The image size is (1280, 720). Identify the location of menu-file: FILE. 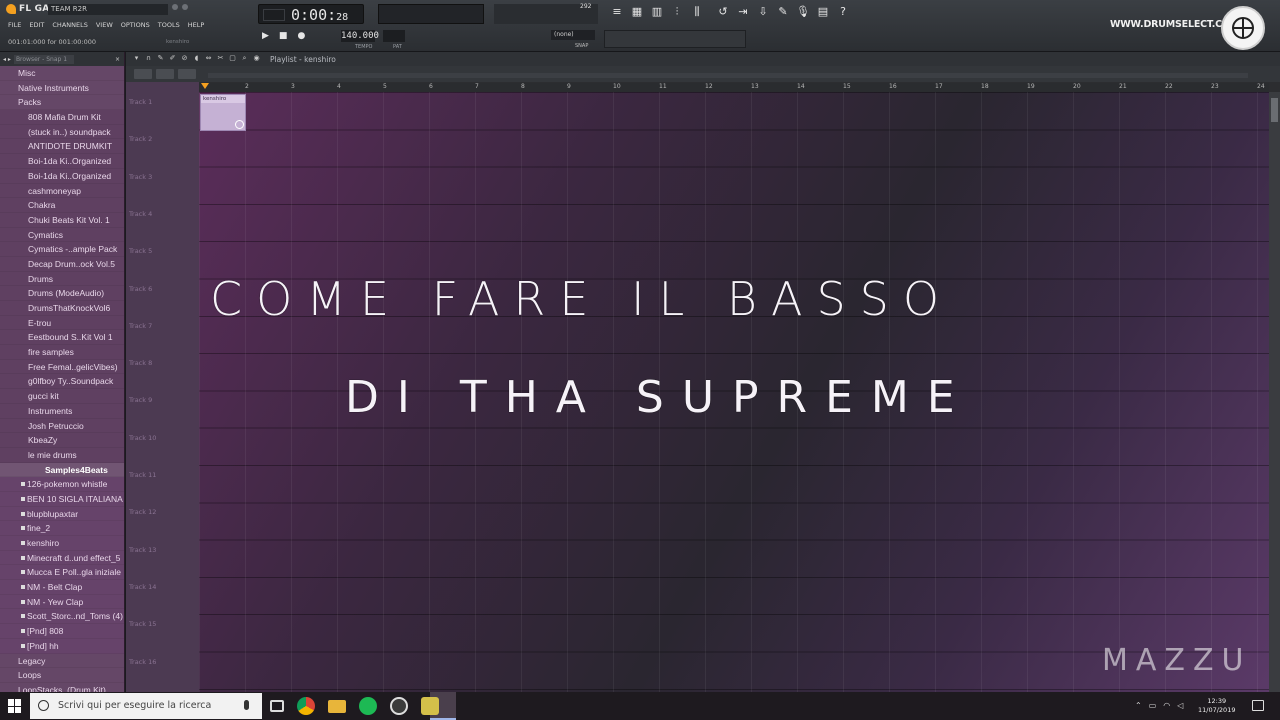
(14, 25).